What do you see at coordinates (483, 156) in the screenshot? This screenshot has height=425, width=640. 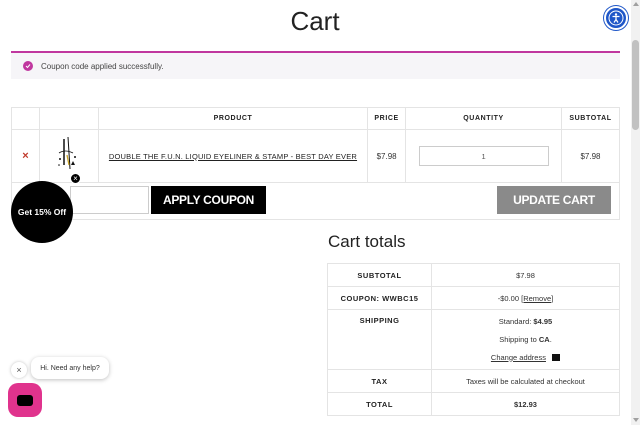 I see `quantity-input` at bounding box center [483, 156].